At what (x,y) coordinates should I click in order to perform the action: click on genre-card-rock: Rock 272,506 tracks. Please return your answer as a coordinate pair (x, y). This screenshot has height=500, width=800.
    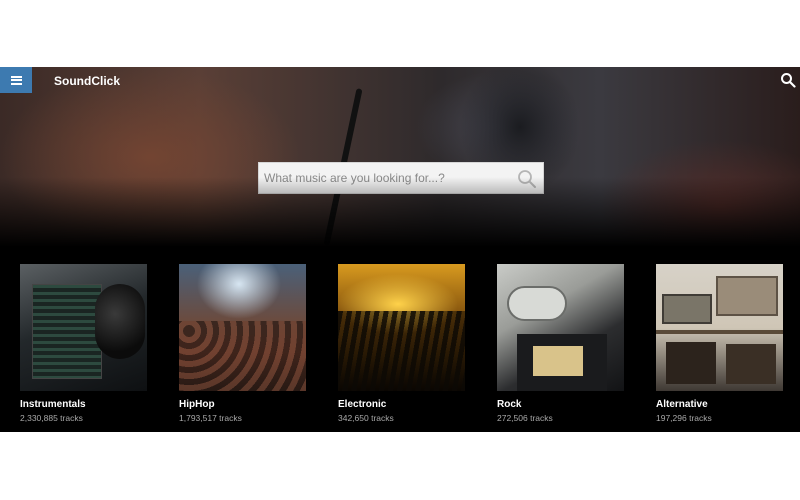
    Looking at the image, I should click on (560, 343).